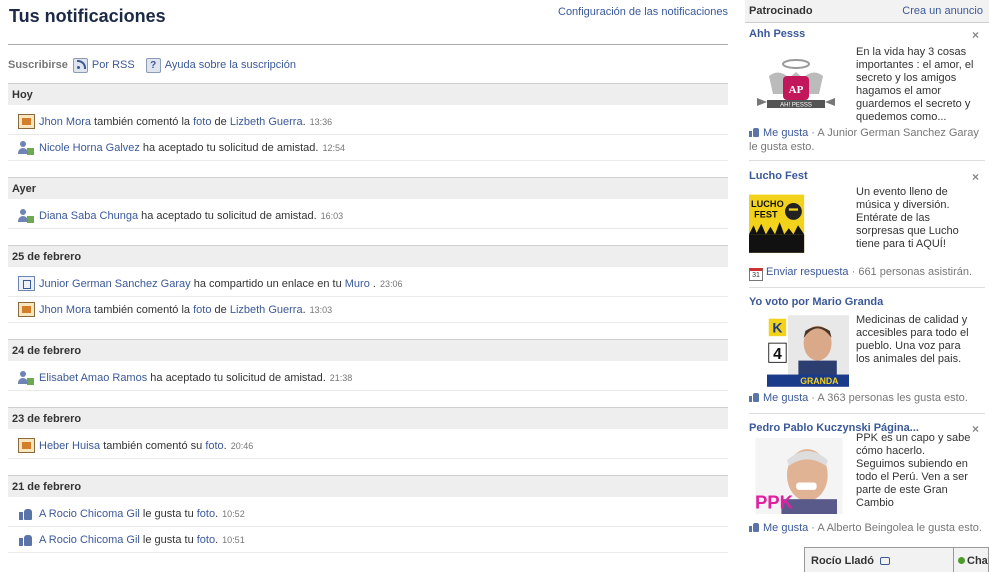 The width and height of the screenshot is (989, 572). Describe the element at coordinates (766, 215) in the screenshot. I see `svg-text: FEST` at that location.